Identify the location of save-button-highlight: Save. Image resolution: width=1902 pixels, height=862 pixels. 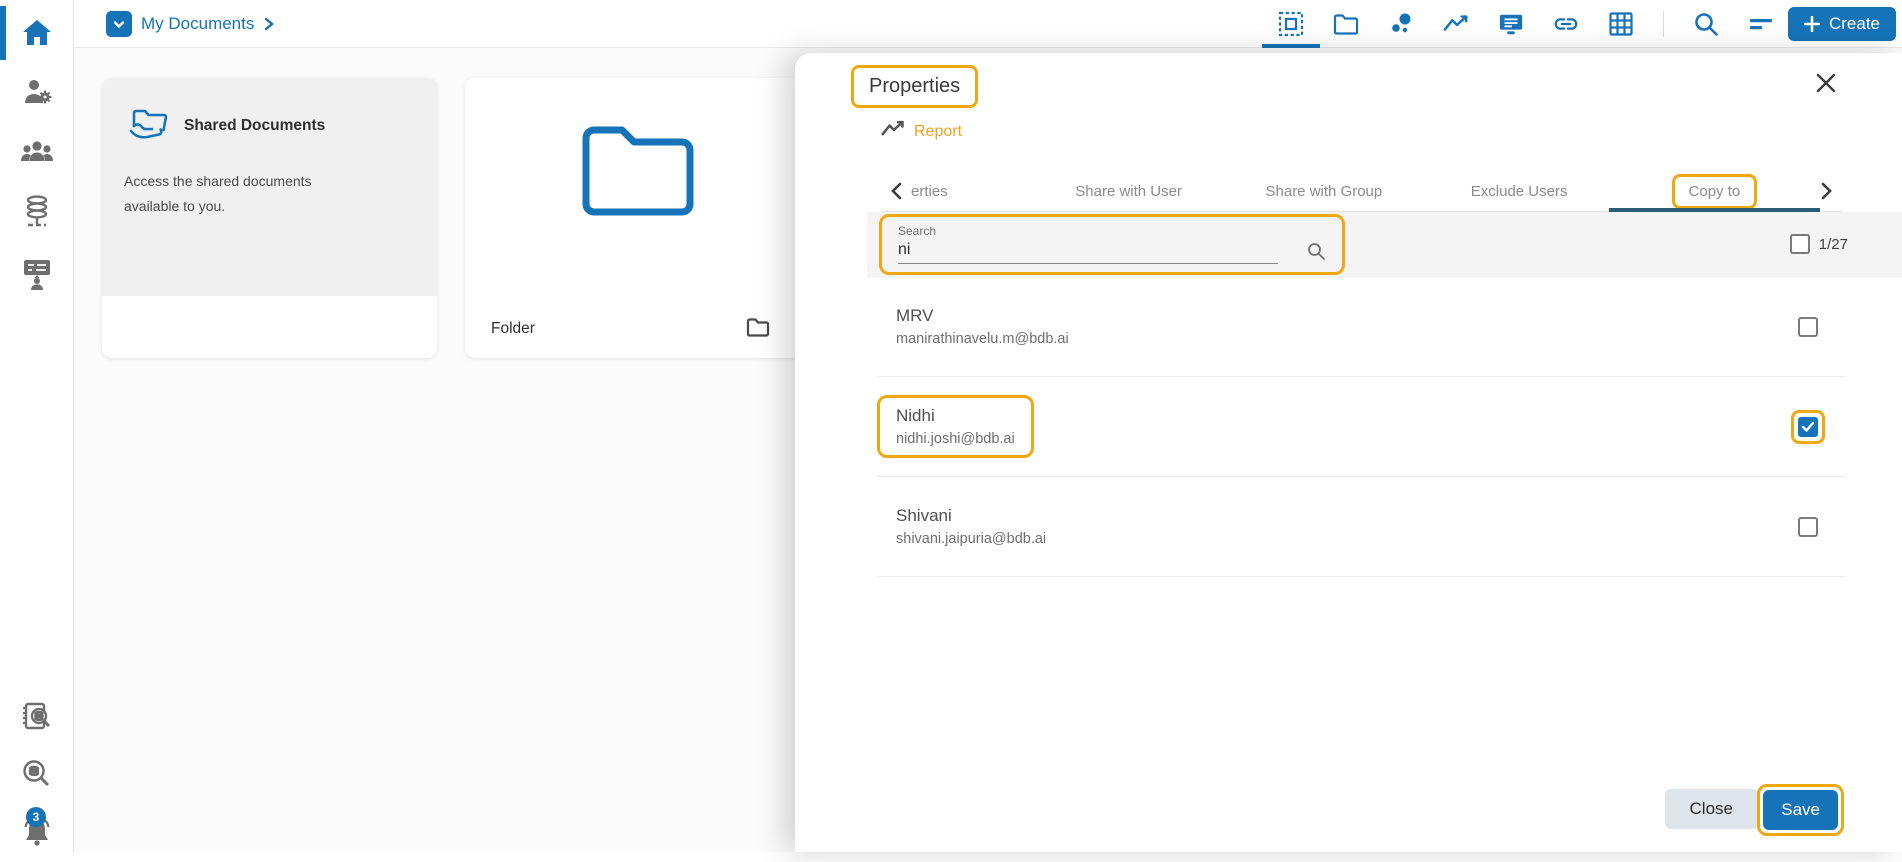
(1800, 810).